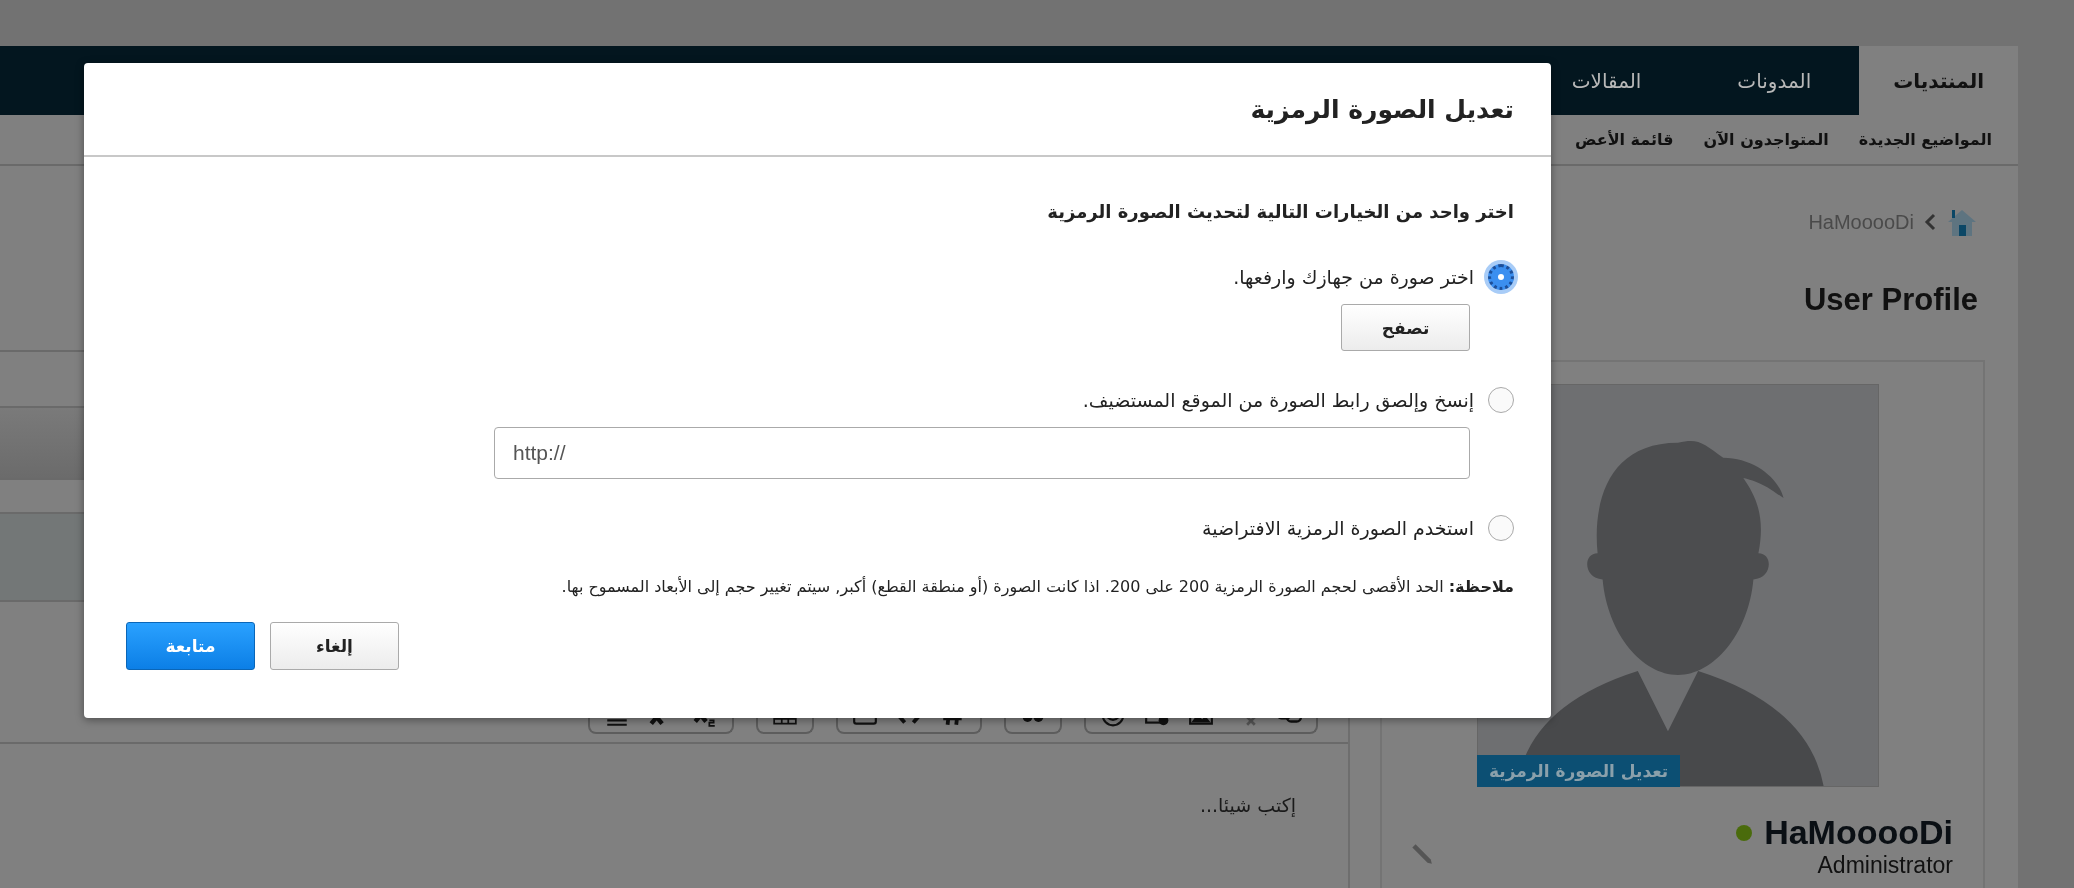 The height and width of the screenshot is (888, 2074). Describe the element at coordinates (1579, 771) in the screenshot. I see `edit-avatar-badge: تعديل الصورة الرمزية` at that location.